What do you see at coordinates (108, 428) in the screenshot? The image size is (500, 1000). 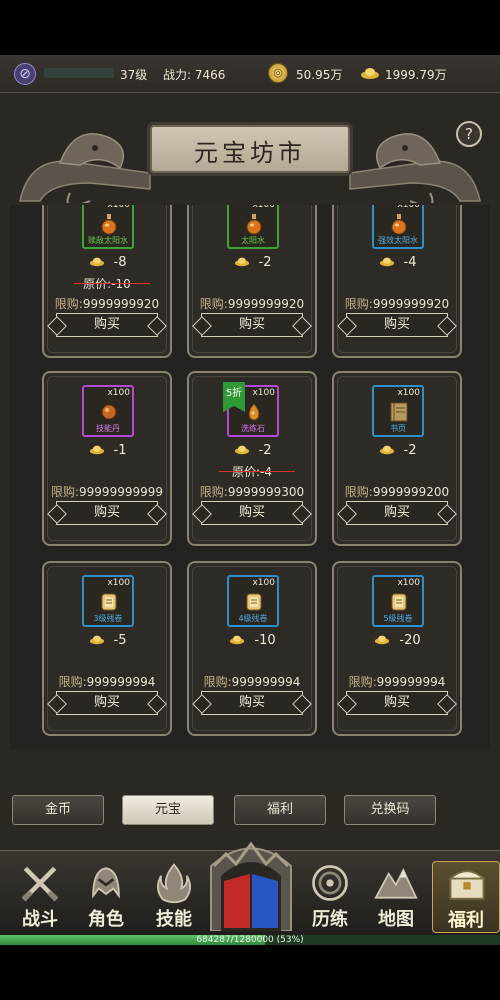 I see `item-name: 技能丹` at bounding box center [108, 428].